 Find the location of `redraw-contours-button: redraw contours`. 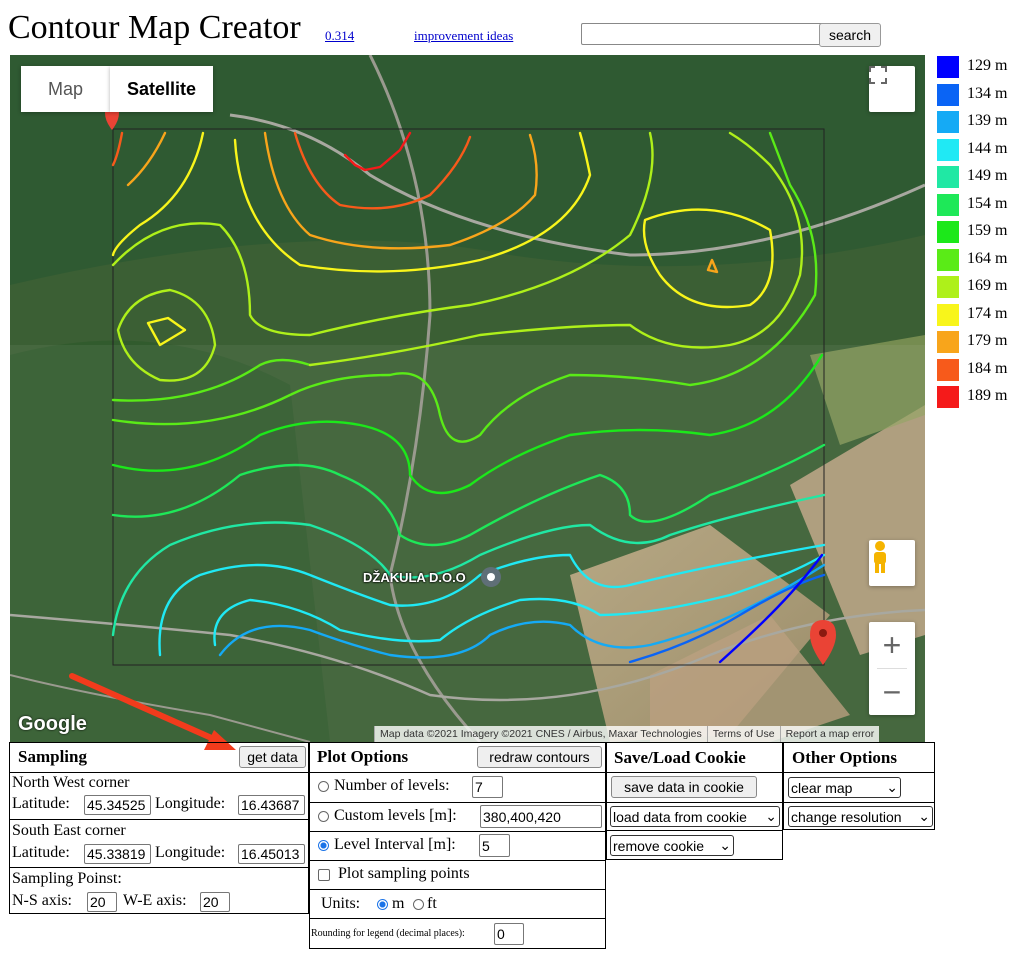

redraw-contours-button: redraw contours is located at coordinates (539, 757).